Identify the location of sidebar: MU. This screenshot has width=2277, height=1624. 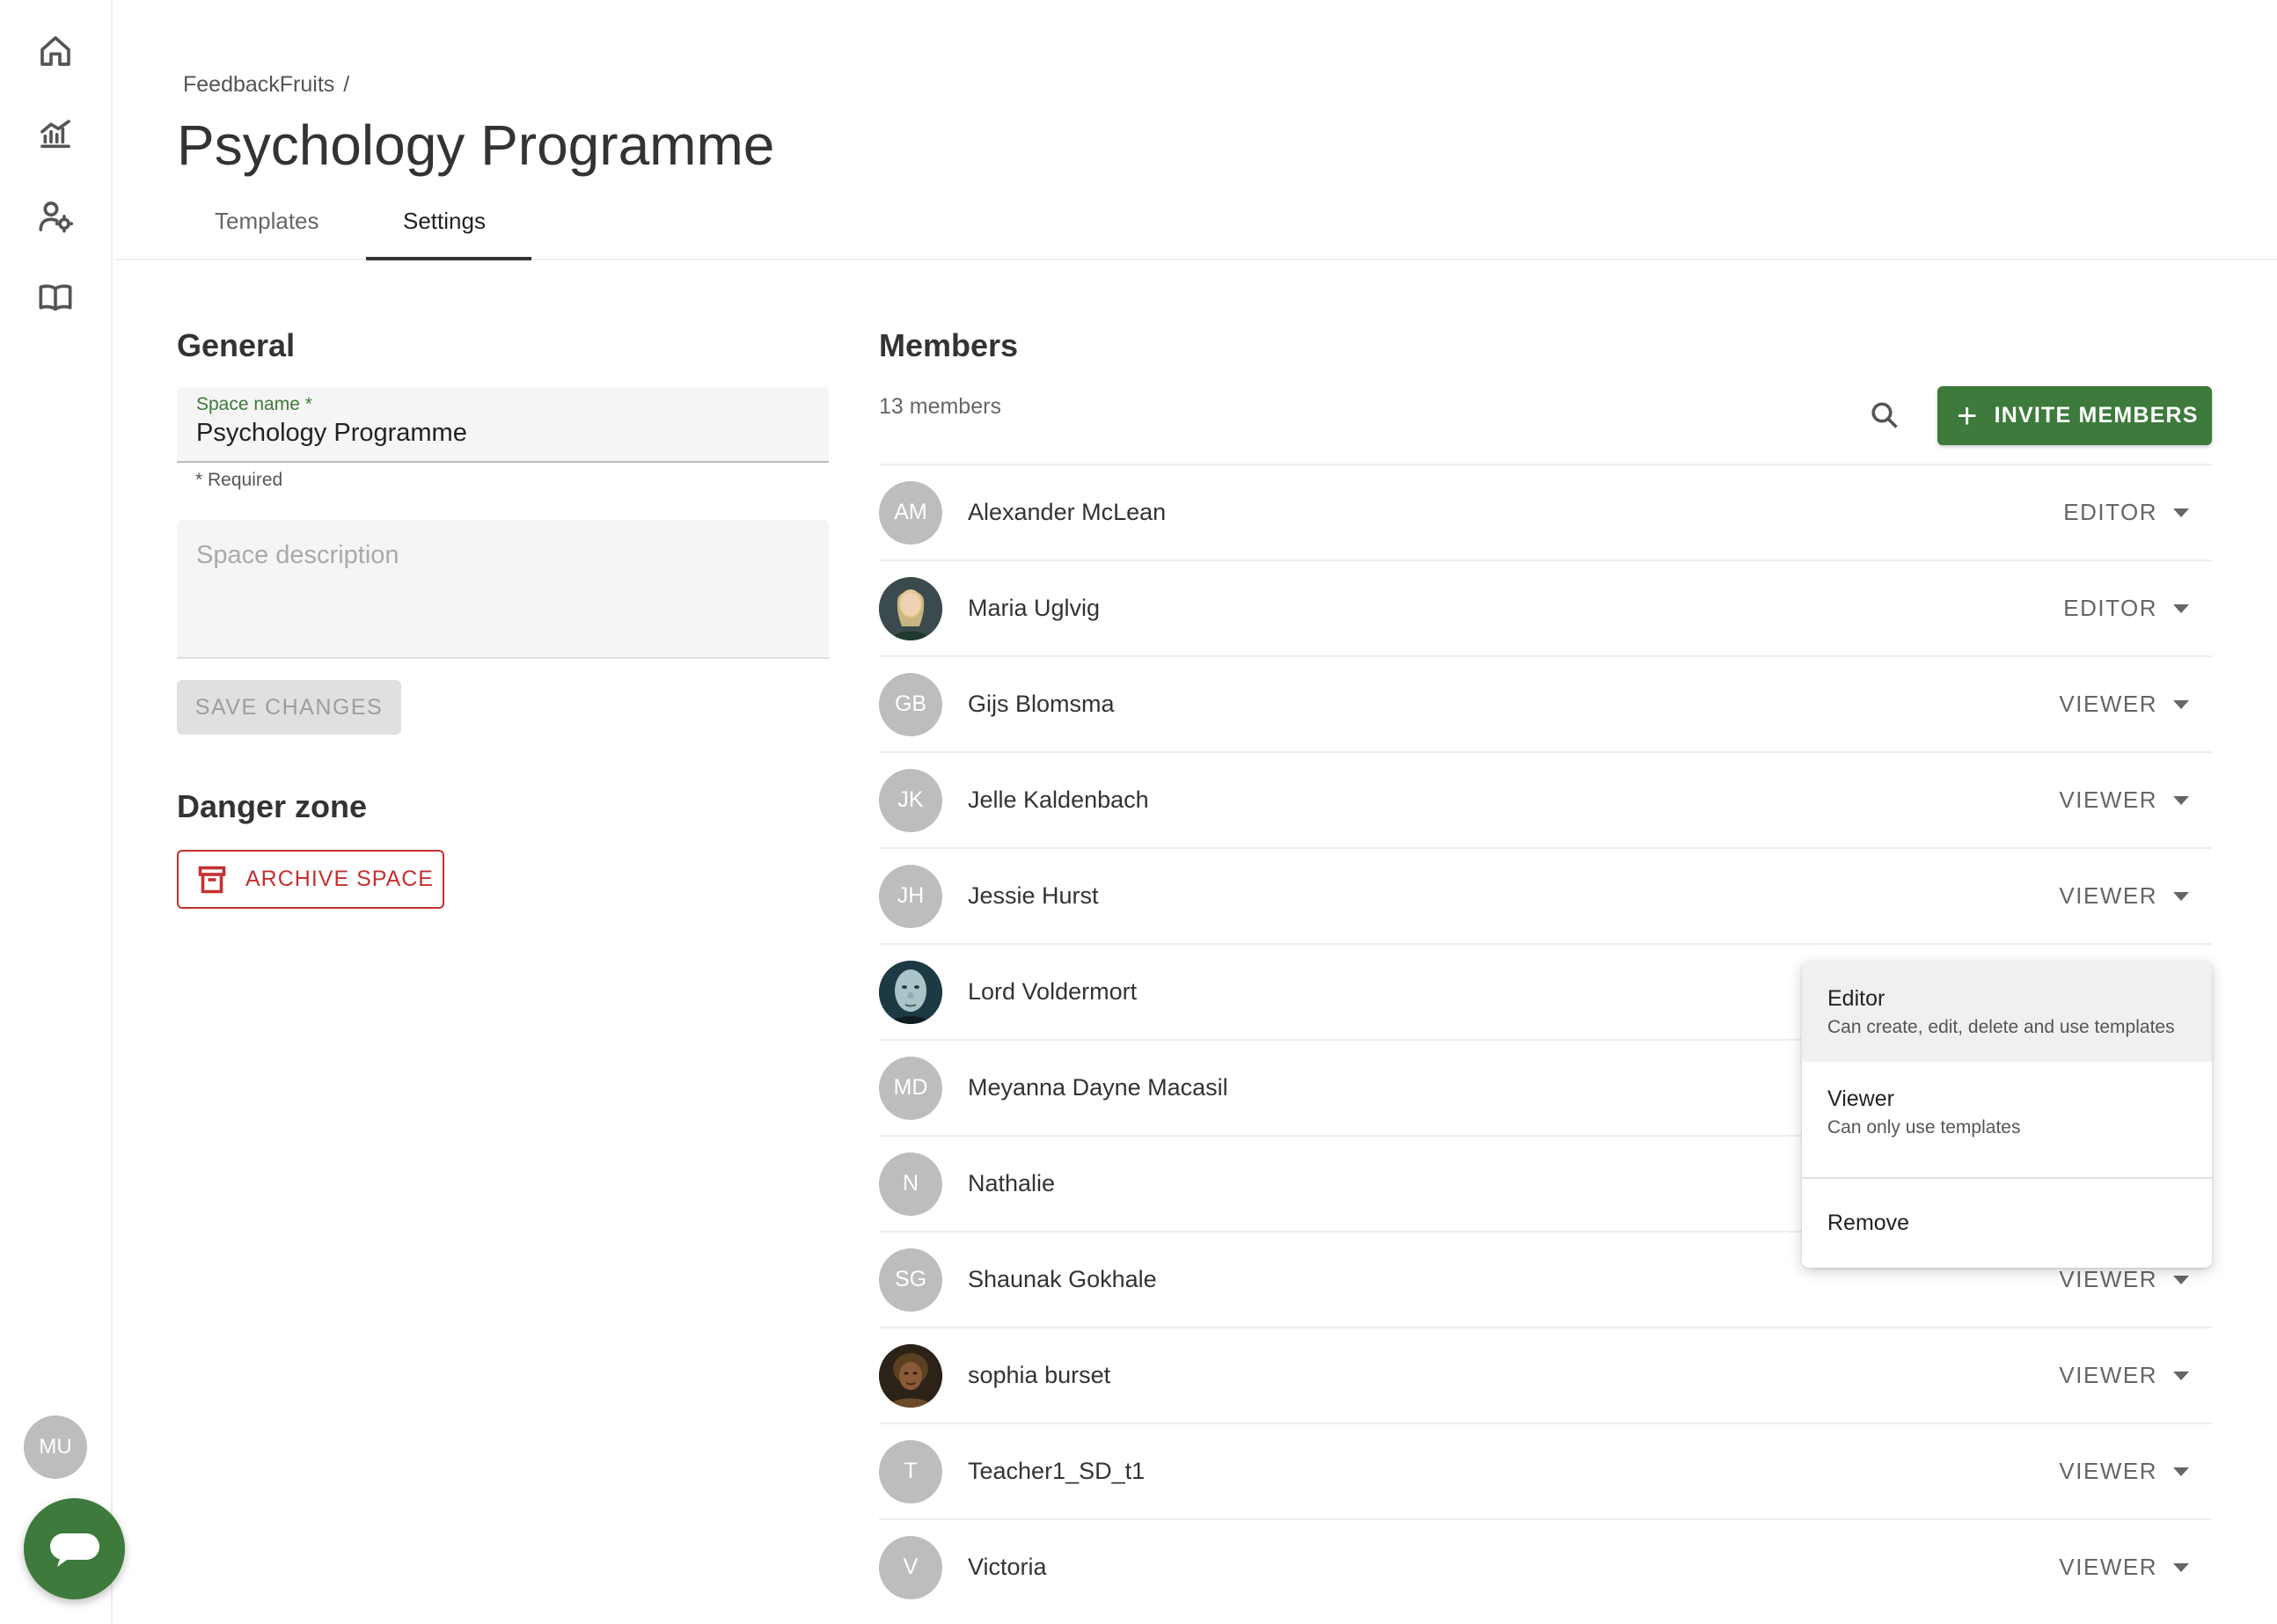
(62, 812).